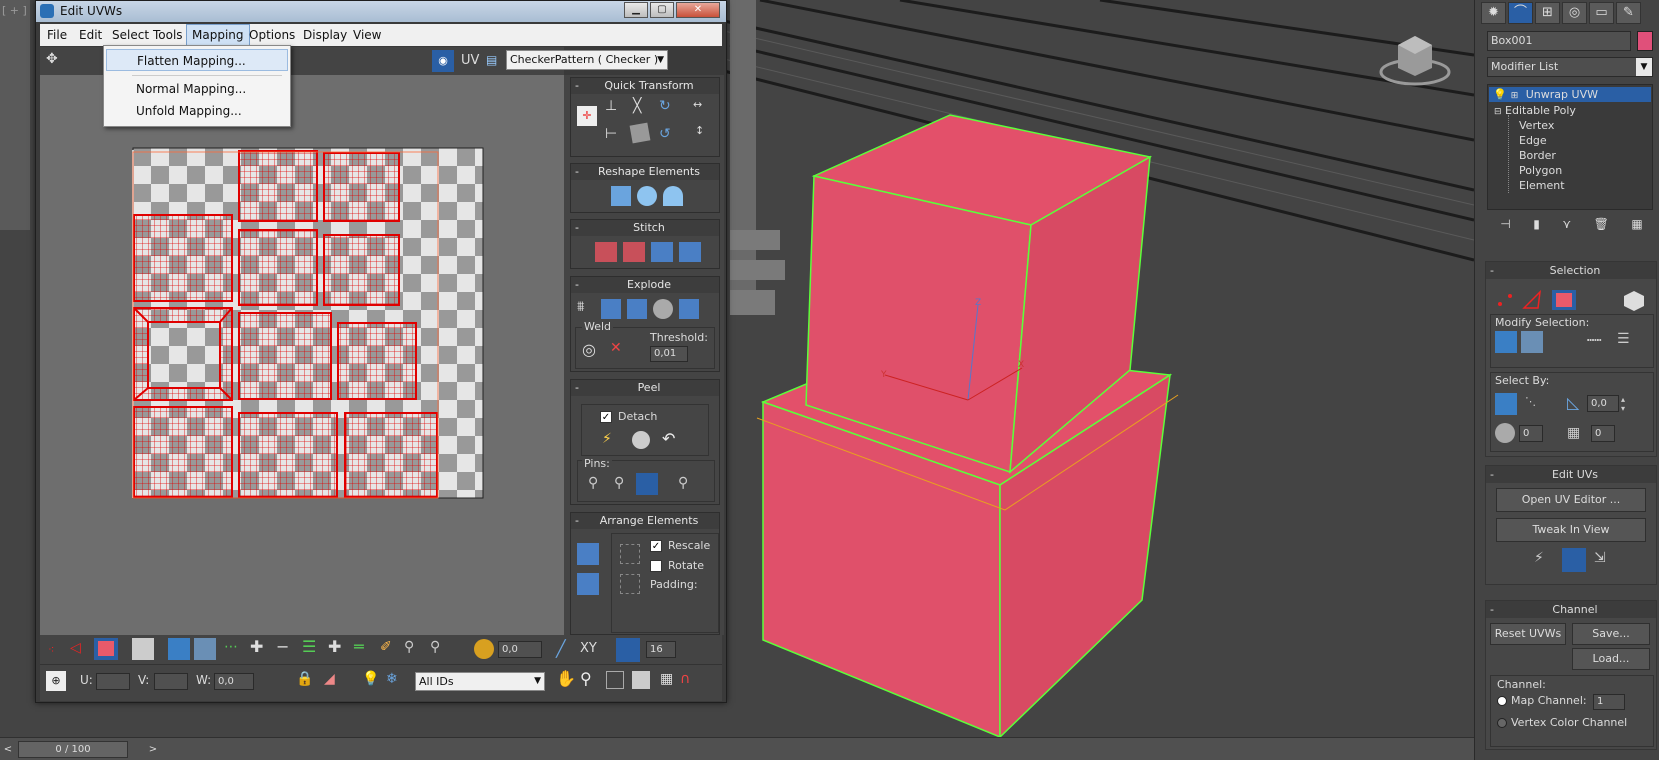  I want to click on collapse-icon: ⊟, so click(1498, 112).